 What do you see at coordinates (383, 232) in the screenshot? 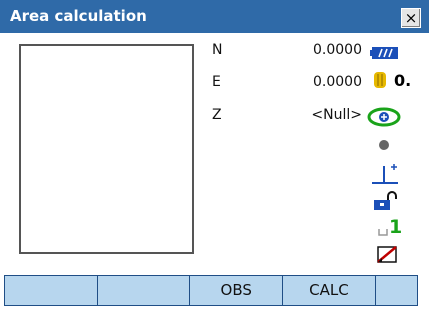
I see `page-bracket-icon` at bounding box center [383, 232].